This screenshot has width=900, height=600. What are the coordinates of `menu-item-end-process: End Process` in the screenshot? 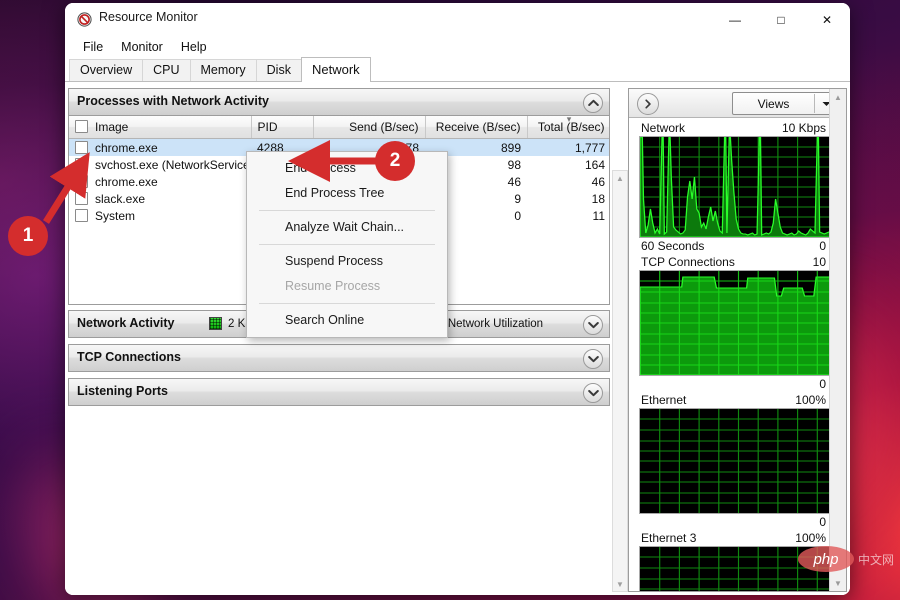 It's located at (347, 168).